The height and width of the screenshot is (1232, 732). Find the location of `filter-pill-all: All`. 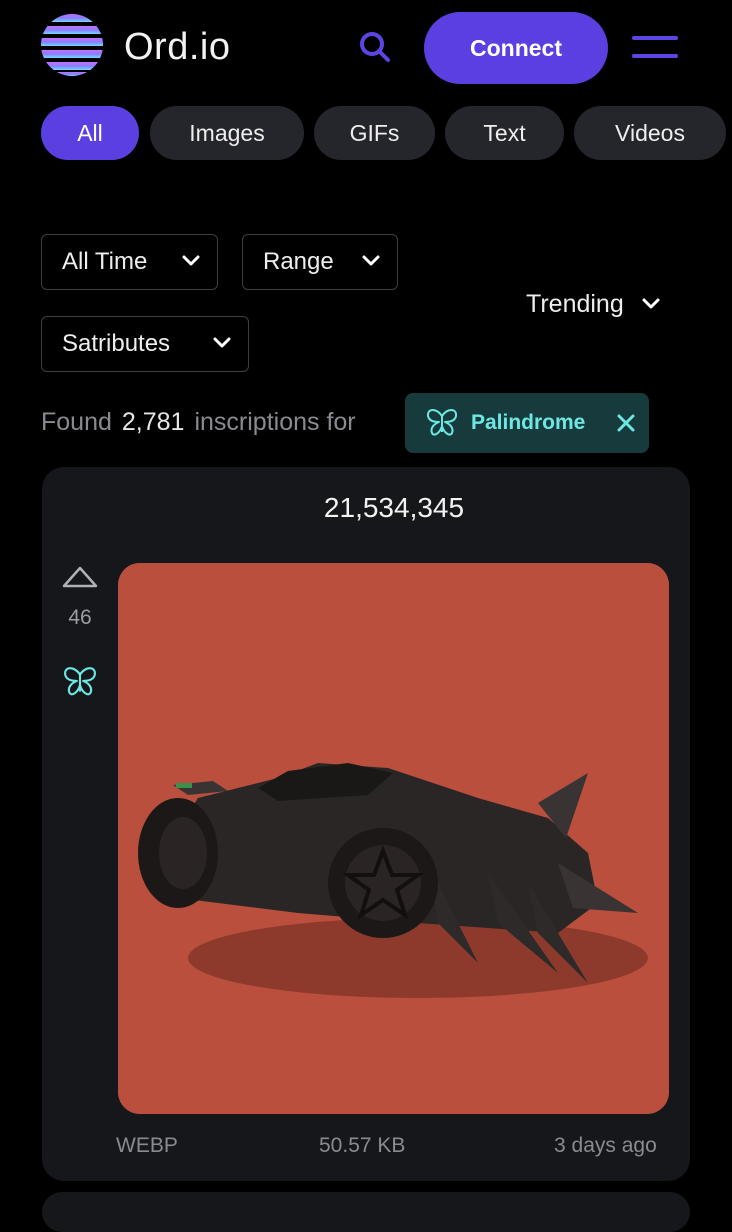

filter-pill-all: All is located at coordinates (90, 133).